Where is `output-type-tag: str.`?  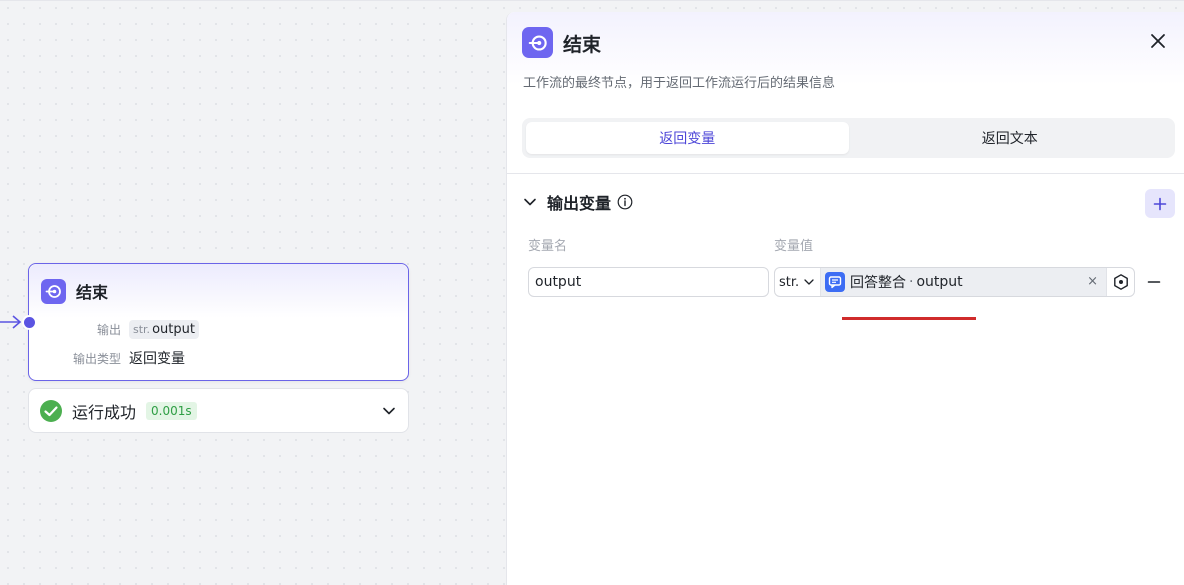 output-type-tag: str. is located at coordinates (142, 329).